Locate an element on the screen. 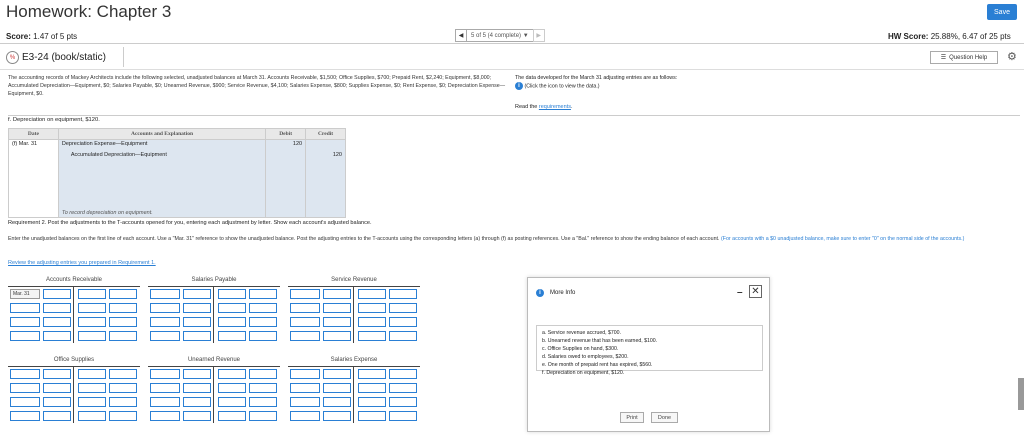  prev-question-button: ◀ is located at coordinates (461, 35).